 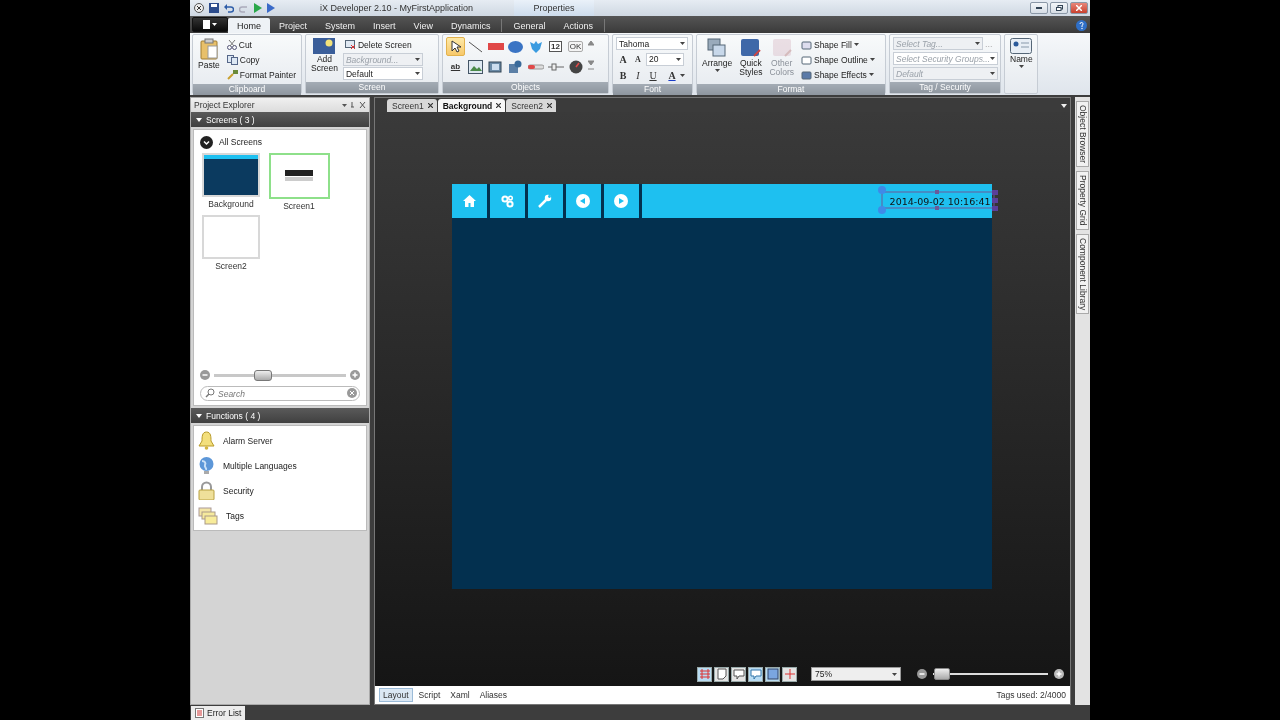 What do you see at coordinates (261, 74) in the screenshot?
I see `clipboard-action: Format Painter` at bounding box center [261, 74].